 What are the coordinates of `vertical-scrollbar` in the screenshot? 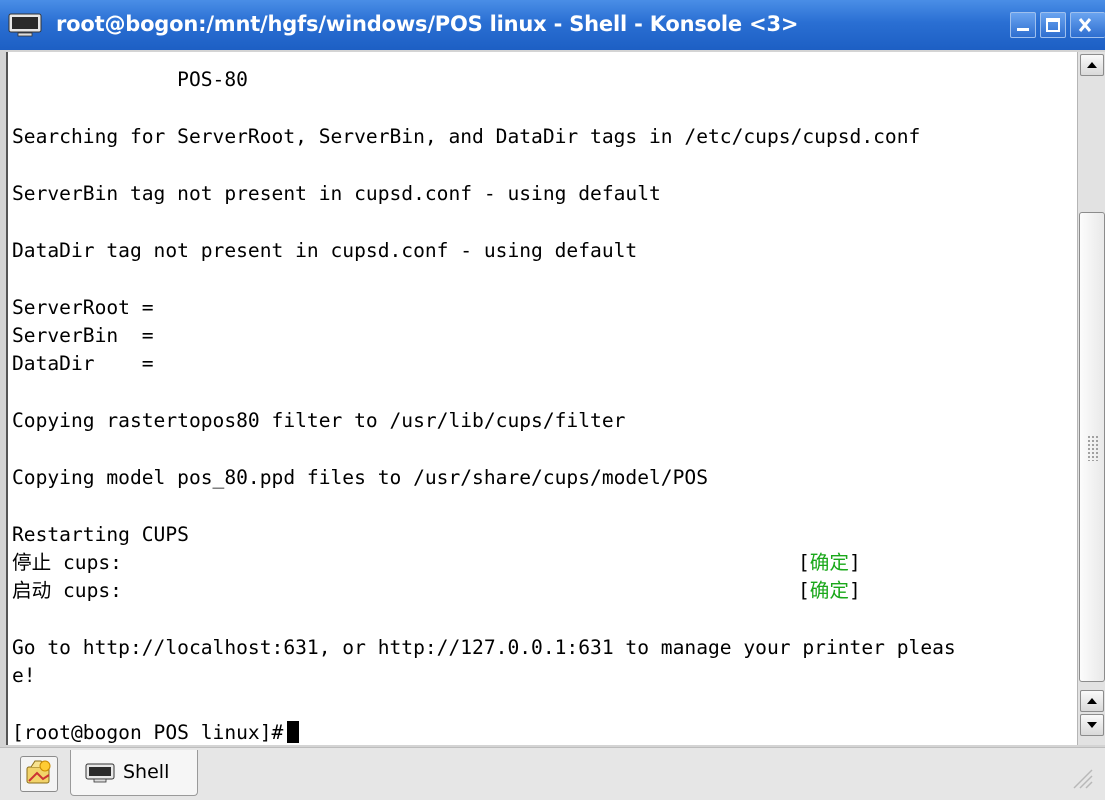 It's located at (1091, 398).